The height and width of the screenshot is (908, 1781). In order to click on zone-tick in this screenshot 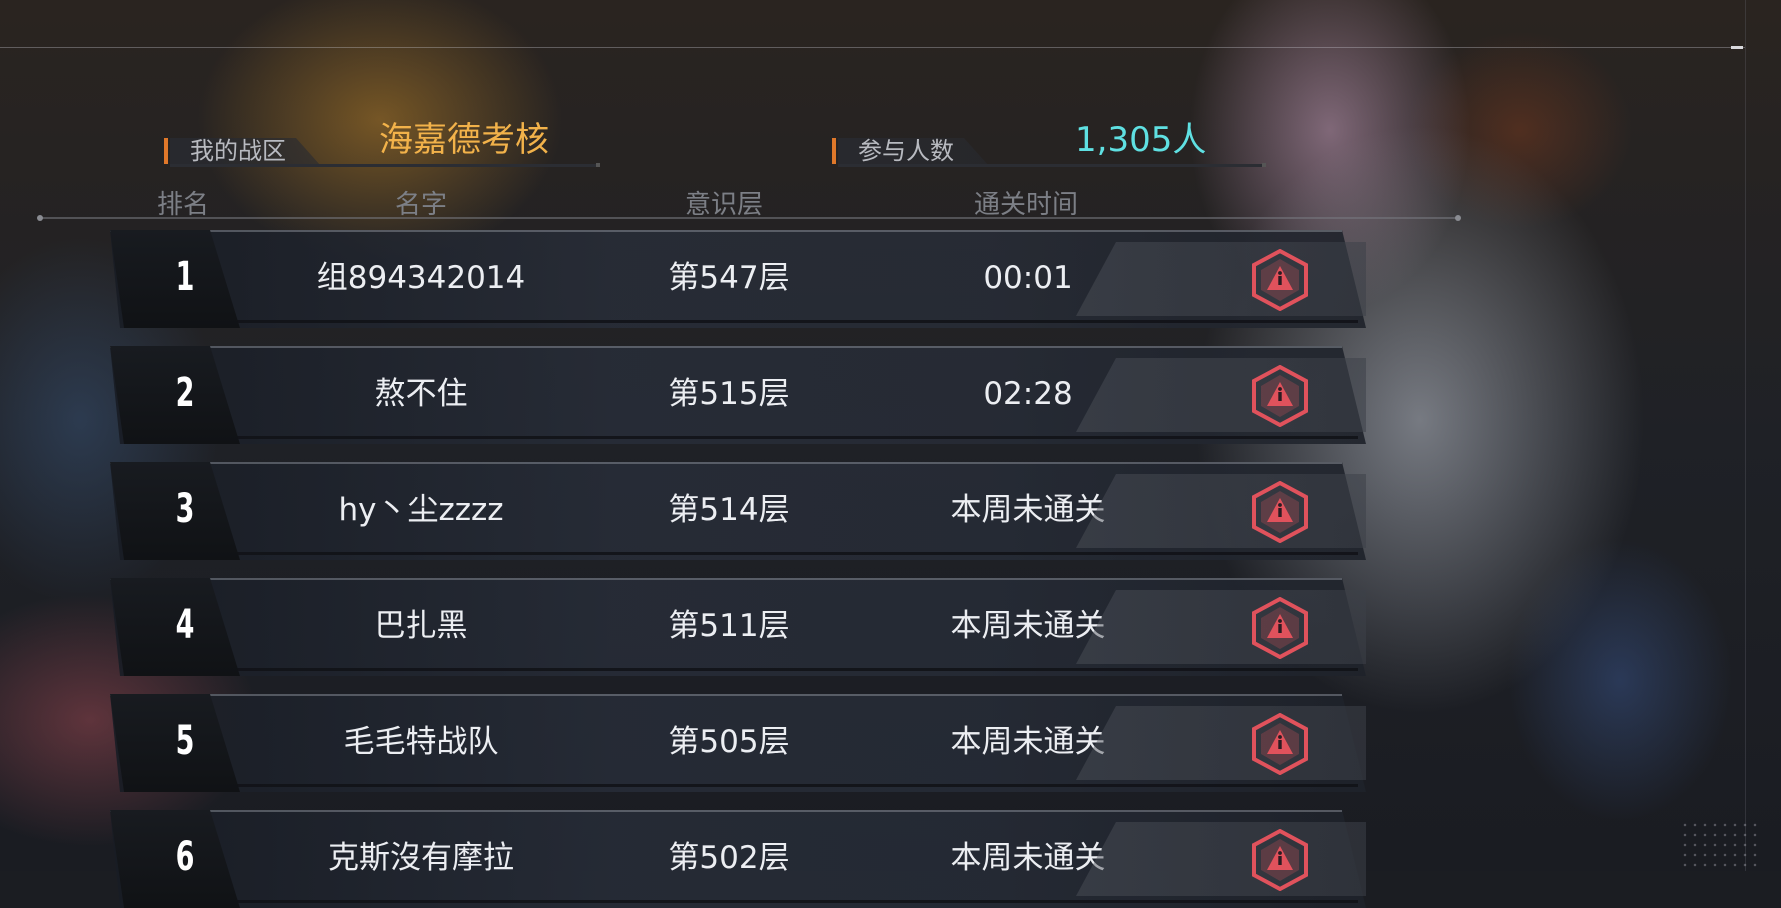, I will do `click(166, 151)`.